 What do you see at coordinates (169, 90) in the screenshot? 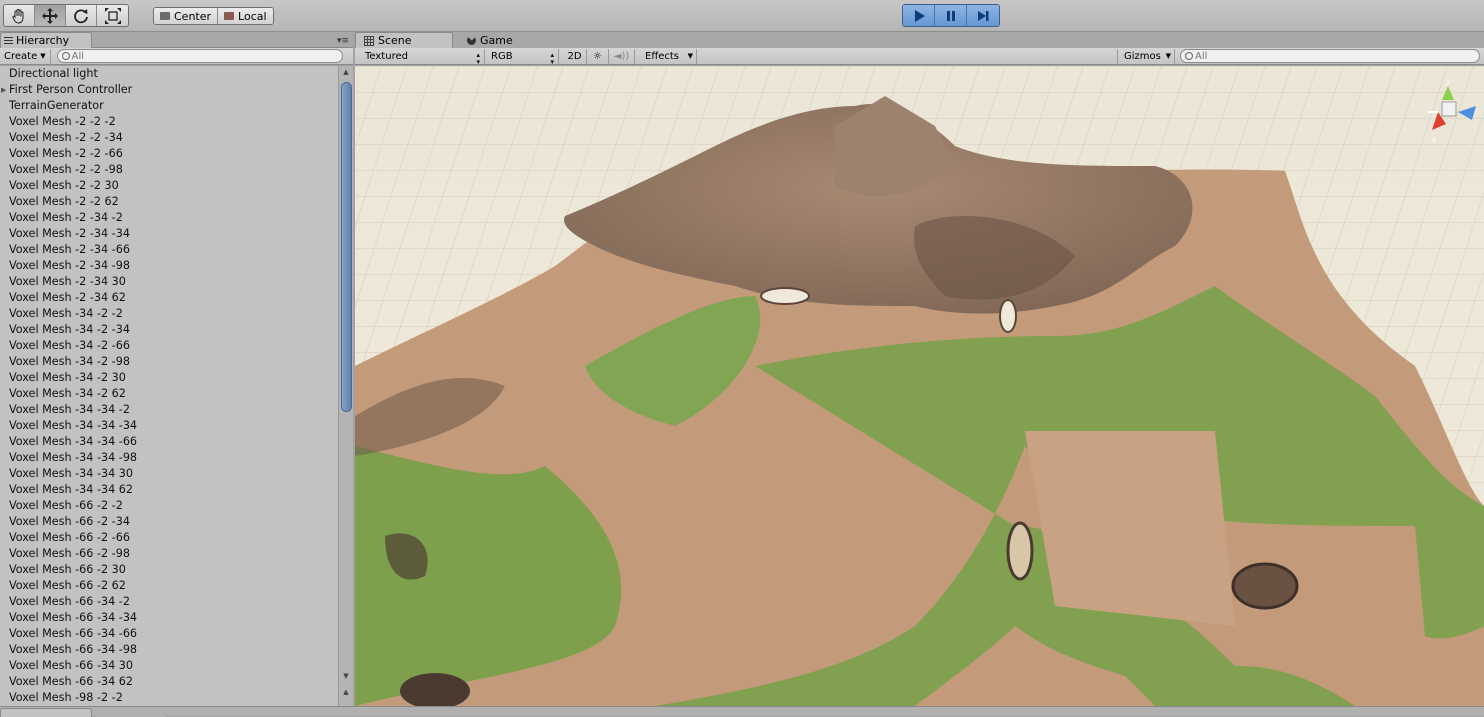
I see `hierarchy-item: ▶ First Person Controller` at bounding box center [169, 90].